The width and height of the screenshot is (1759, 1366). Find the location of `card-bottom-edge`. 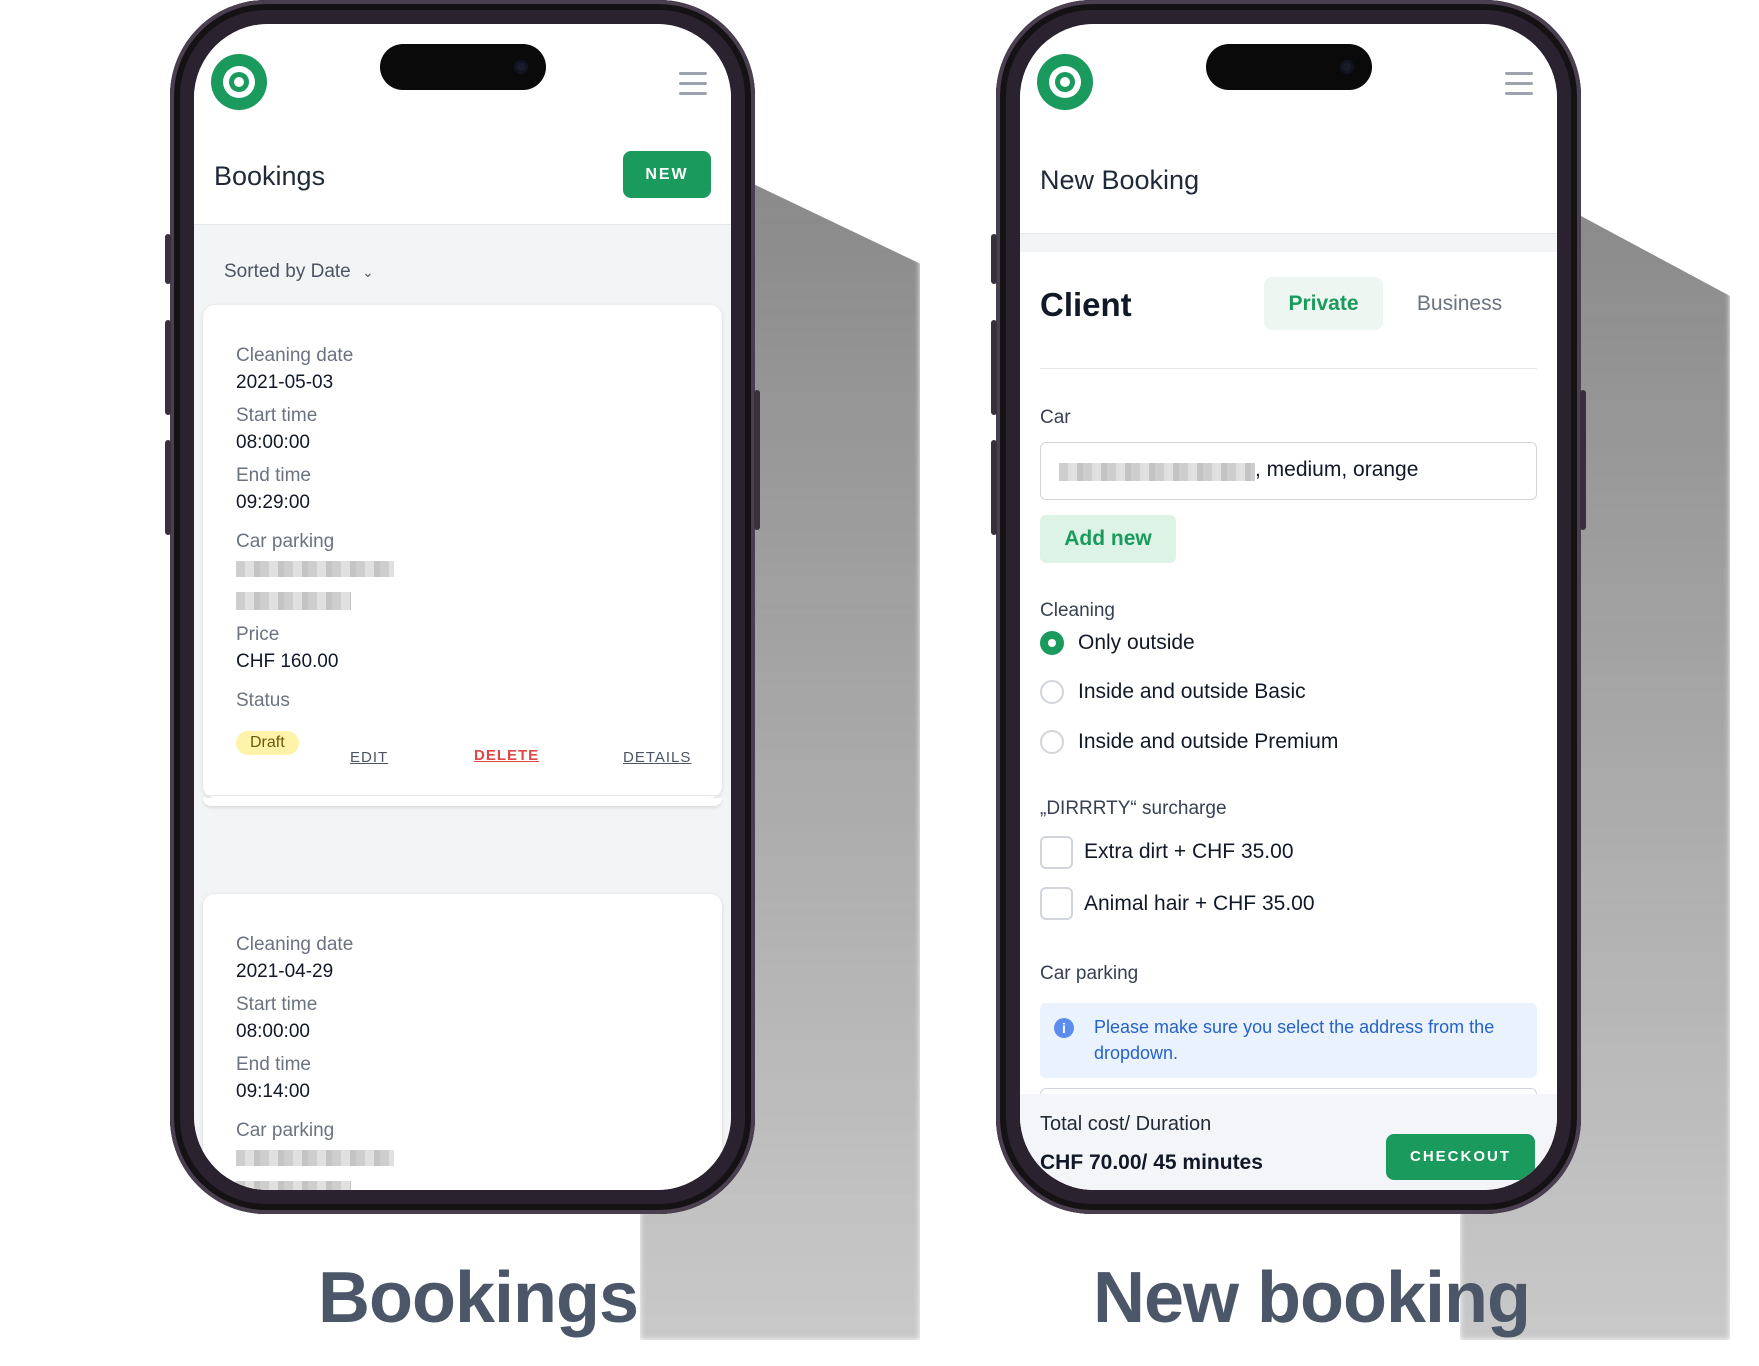

card-bottom-edge is located at coordinates (462, 802).